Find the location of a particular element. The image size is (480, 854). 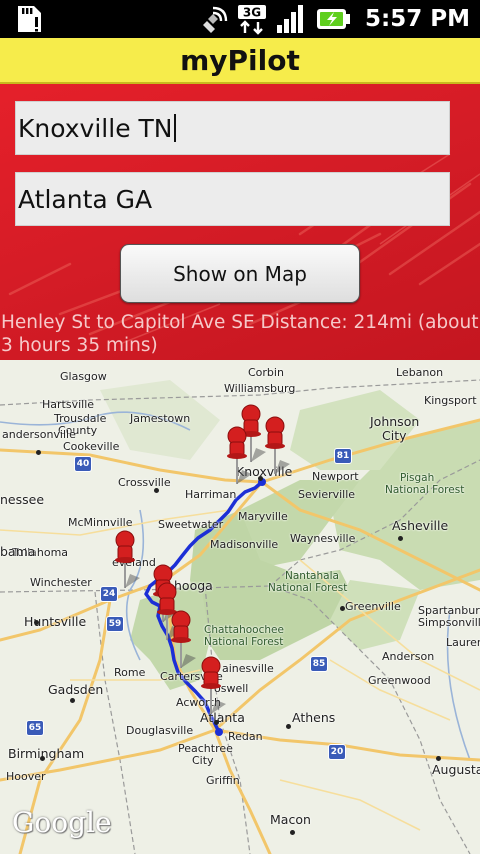

signal-icon is located at coordinates (290, 19).